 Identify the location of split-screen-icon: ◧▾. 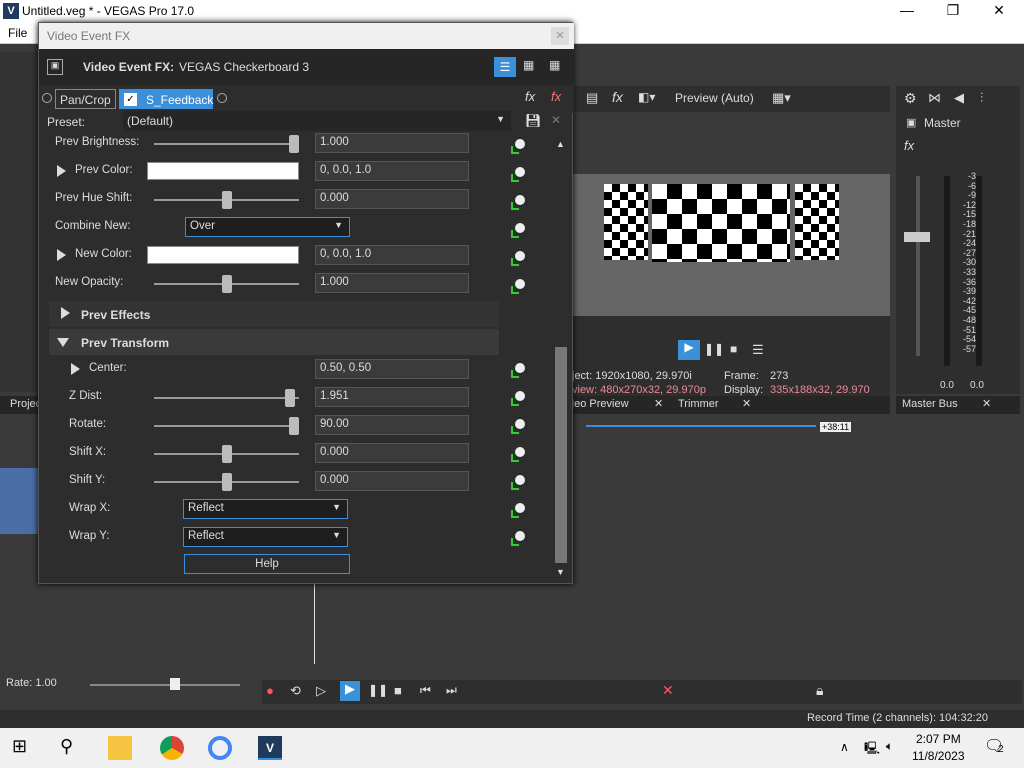
(646, 97).